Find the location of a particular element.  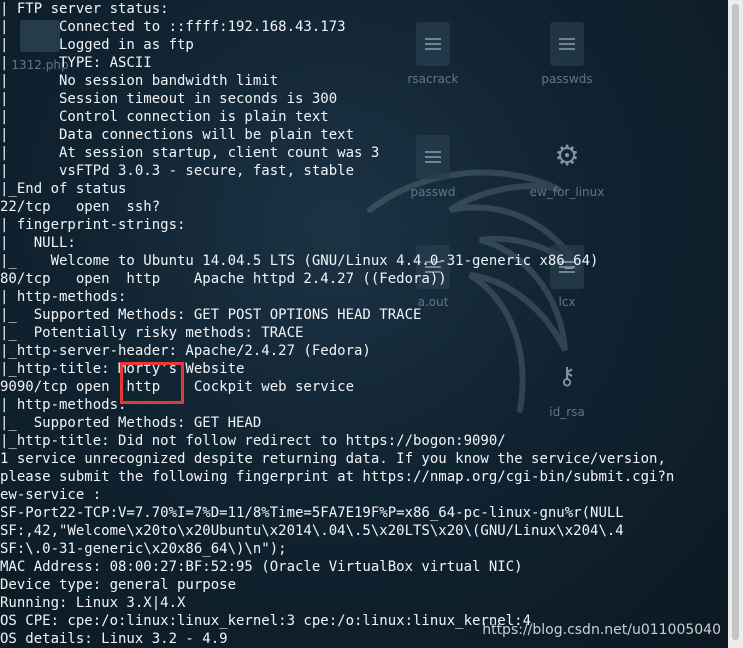

terminal-line: | Logged in as ftp is located at coordinates (97, 45).